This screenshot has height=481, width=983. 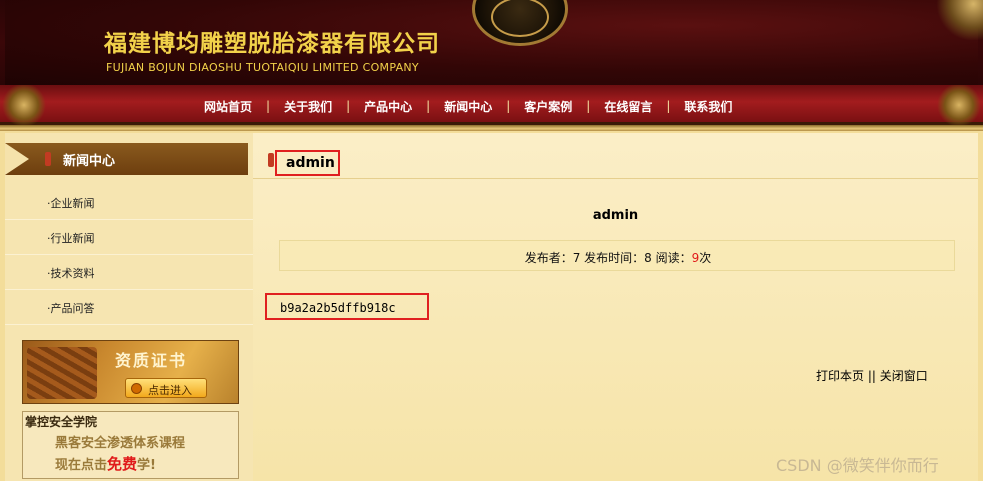 What do you see at coordinates (129, 237) in the screenshot?
I see `sidebar-item-industry-news: ·行业新闻` at bounding box center [129, 237].